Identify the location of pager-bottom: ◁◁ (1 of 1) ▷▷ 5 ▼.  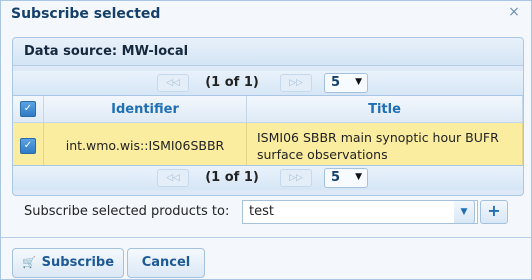
(268, 177).